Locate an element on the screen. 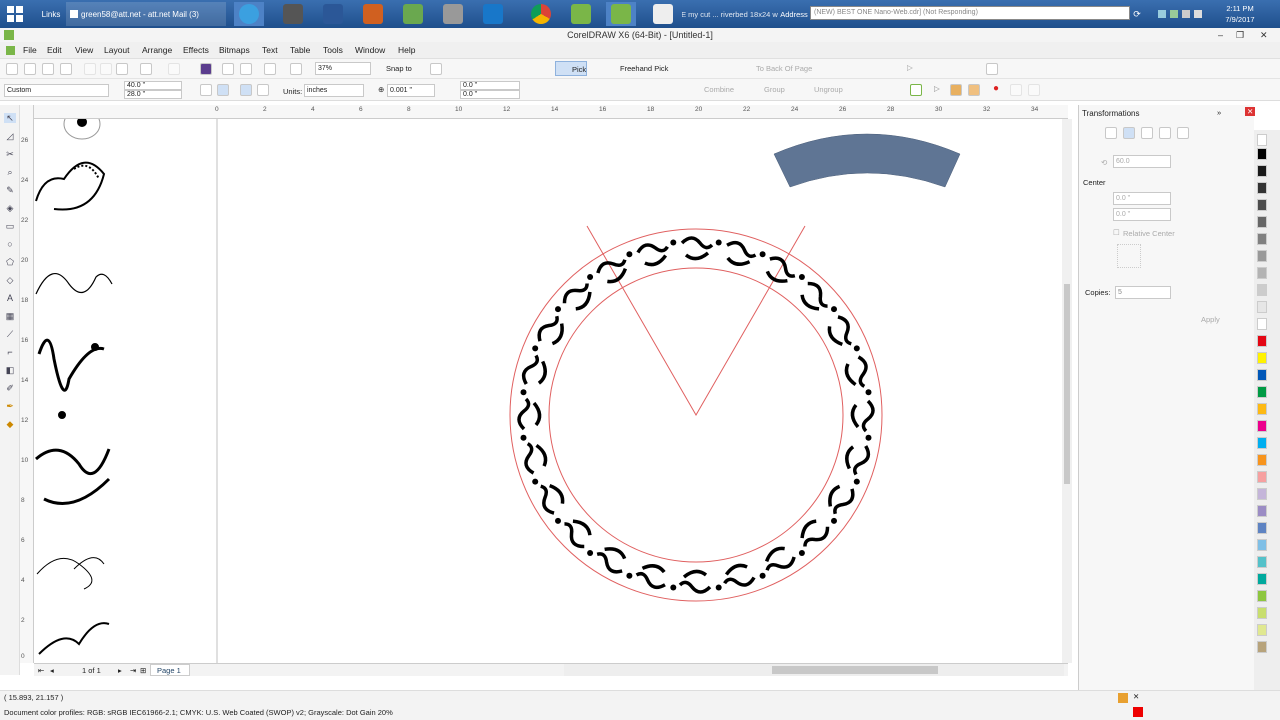 Image resolution: width=1280 pixels, height=720 pixels. plugin-icon is located at coordinates (916, 90).